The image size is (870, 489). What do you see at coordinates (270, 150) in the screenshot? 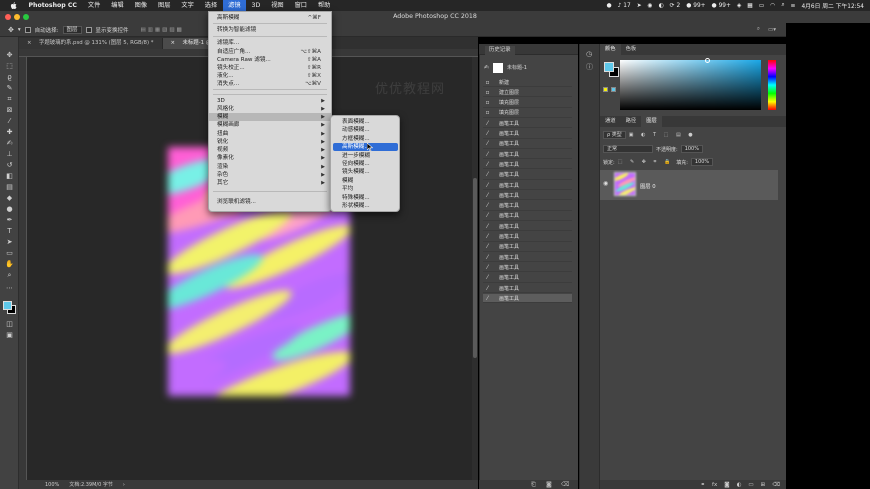
I see `filter-menu-item: 视频 ▶` at bounding box center [270, 150].